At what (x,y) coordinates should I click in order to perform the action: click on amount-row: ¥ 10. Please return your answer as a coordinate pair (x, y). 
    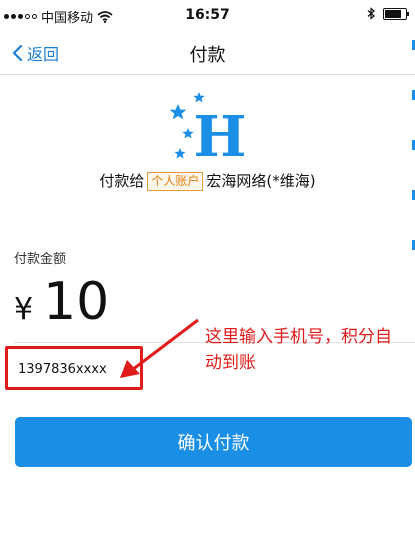
    Looking at the image, I should click on (61, 302).